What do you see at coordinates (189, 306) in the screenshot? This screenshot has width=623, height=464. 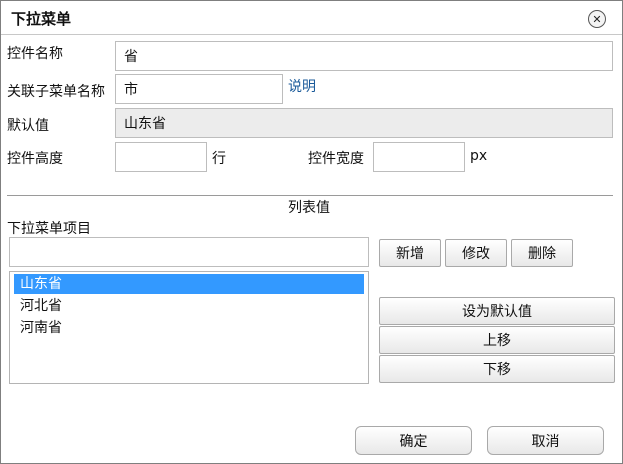 I see `list-item: 河北省` at bounding box center [189, 306].